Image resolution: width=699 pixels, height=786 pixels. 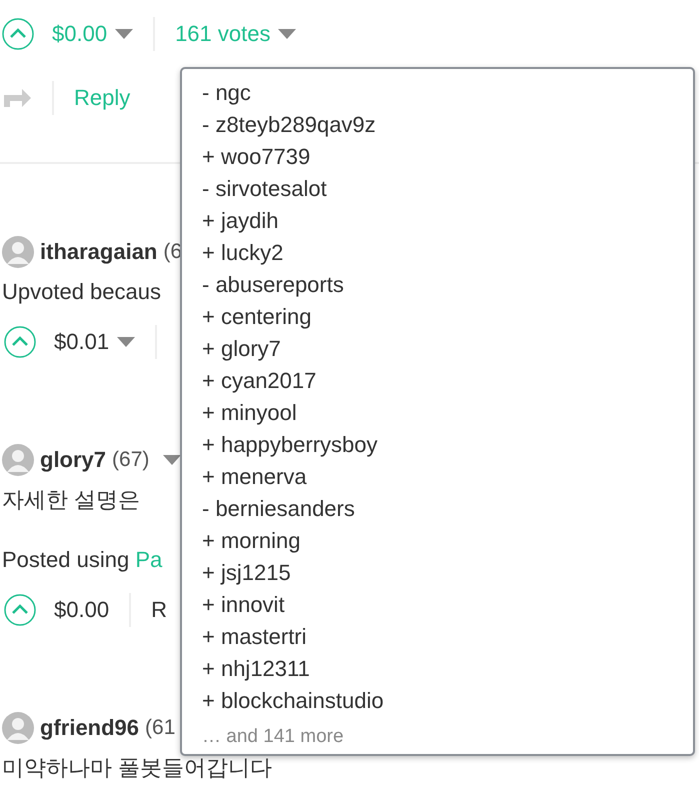 I want to click on voter-entry: + minyool, so click(x=249, y=413).